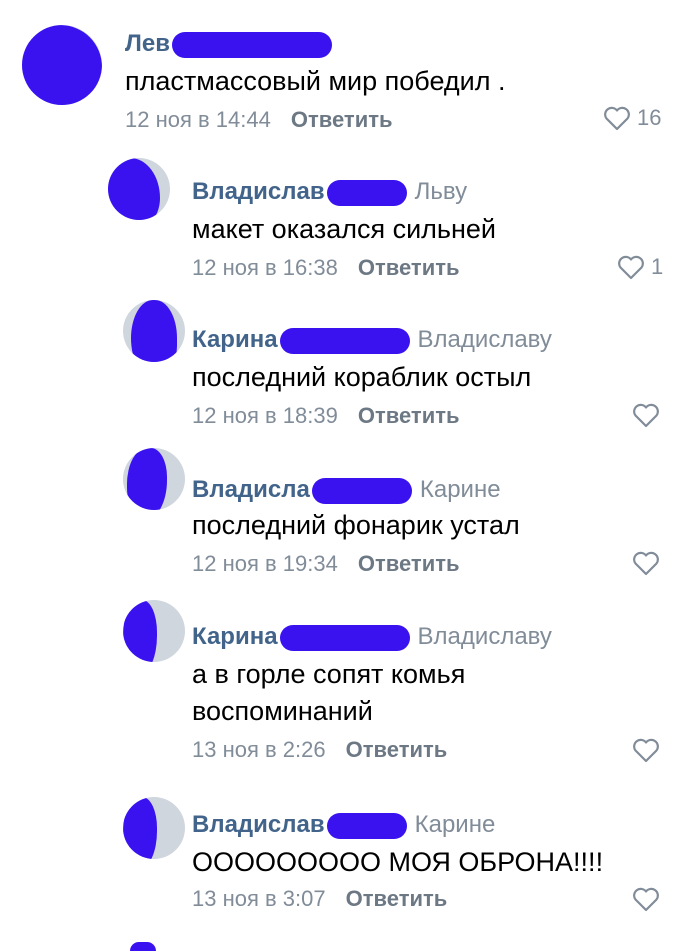 The width and height of the screenshot is (700, 951). Describe the element at coordinates (315, 81) in the screenshot. I see `comment-text: пластмассовый мир победил .` at that location.